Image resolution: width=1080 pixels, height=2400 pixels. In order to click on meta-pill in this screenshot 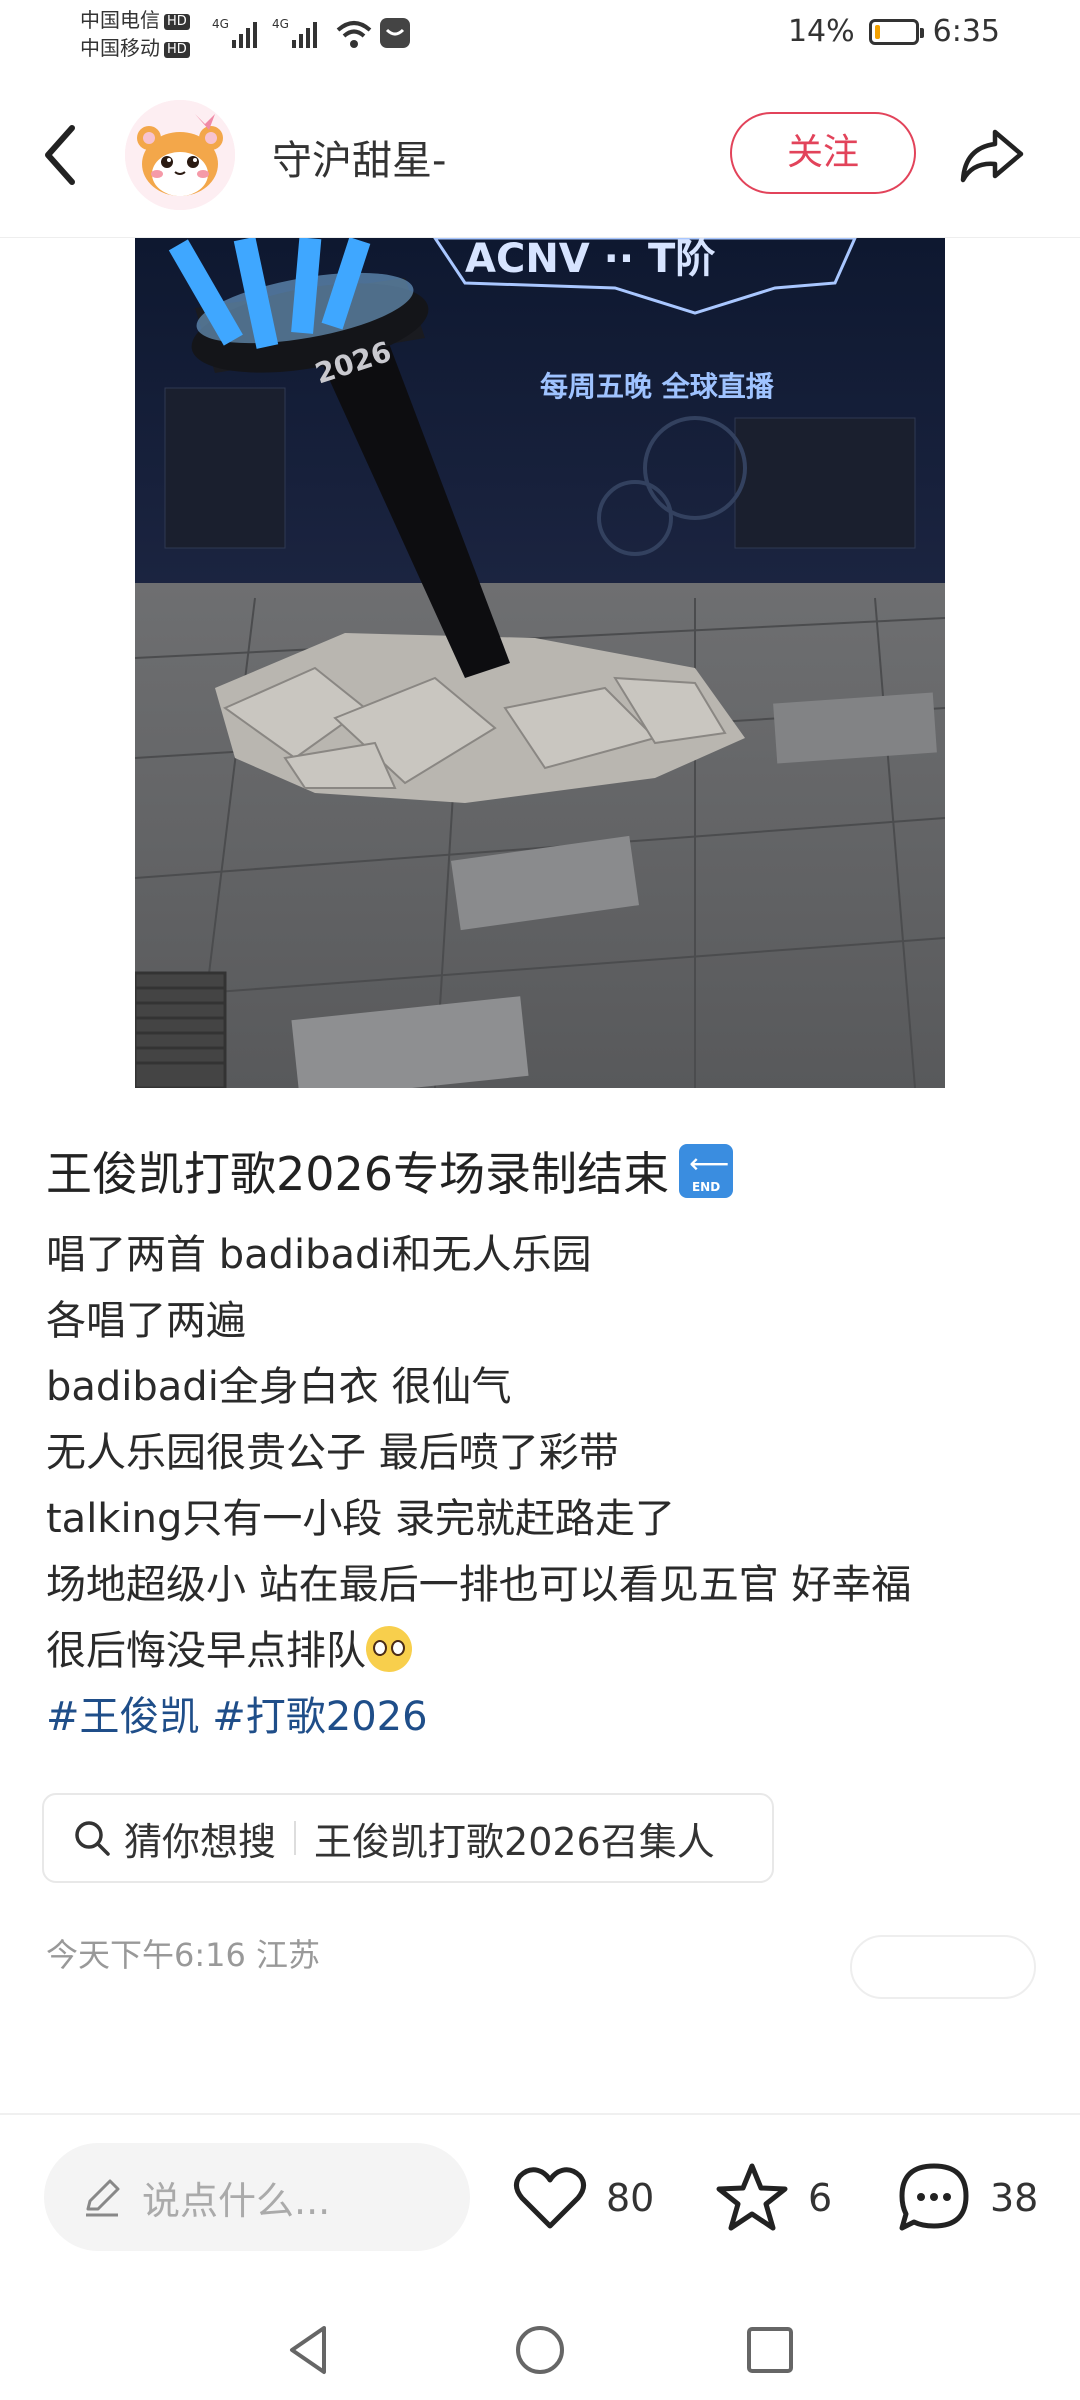, I will do `click(943, 1967)`.